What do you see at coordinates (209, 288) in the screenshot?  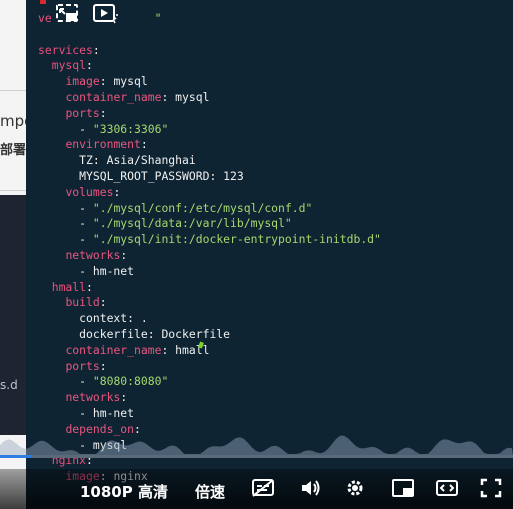 I see `code-line: hmall:` at bounding box center [209, 288].